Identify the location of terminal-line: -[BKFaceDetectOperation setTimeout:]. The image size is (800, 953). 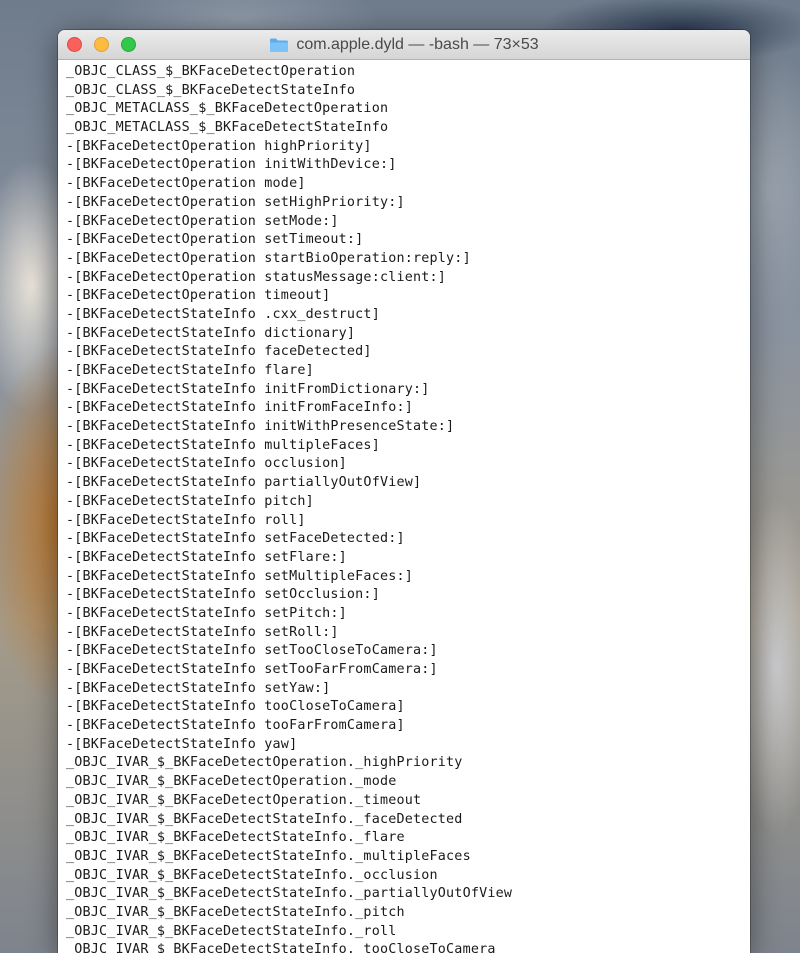
(215, 240).